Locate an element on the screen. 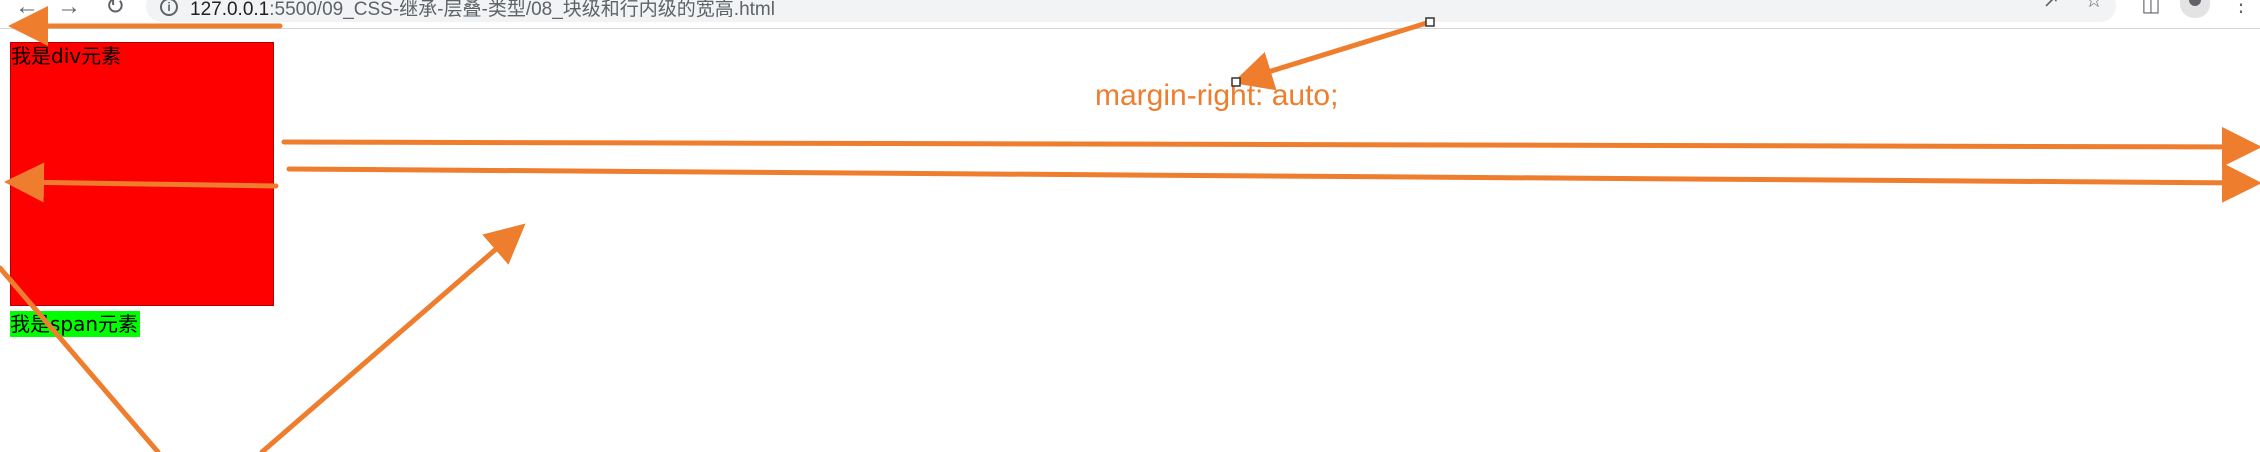 The height and width of the screenshot is (452, 2260). profile-icon is located at coordinates (2195, 9).